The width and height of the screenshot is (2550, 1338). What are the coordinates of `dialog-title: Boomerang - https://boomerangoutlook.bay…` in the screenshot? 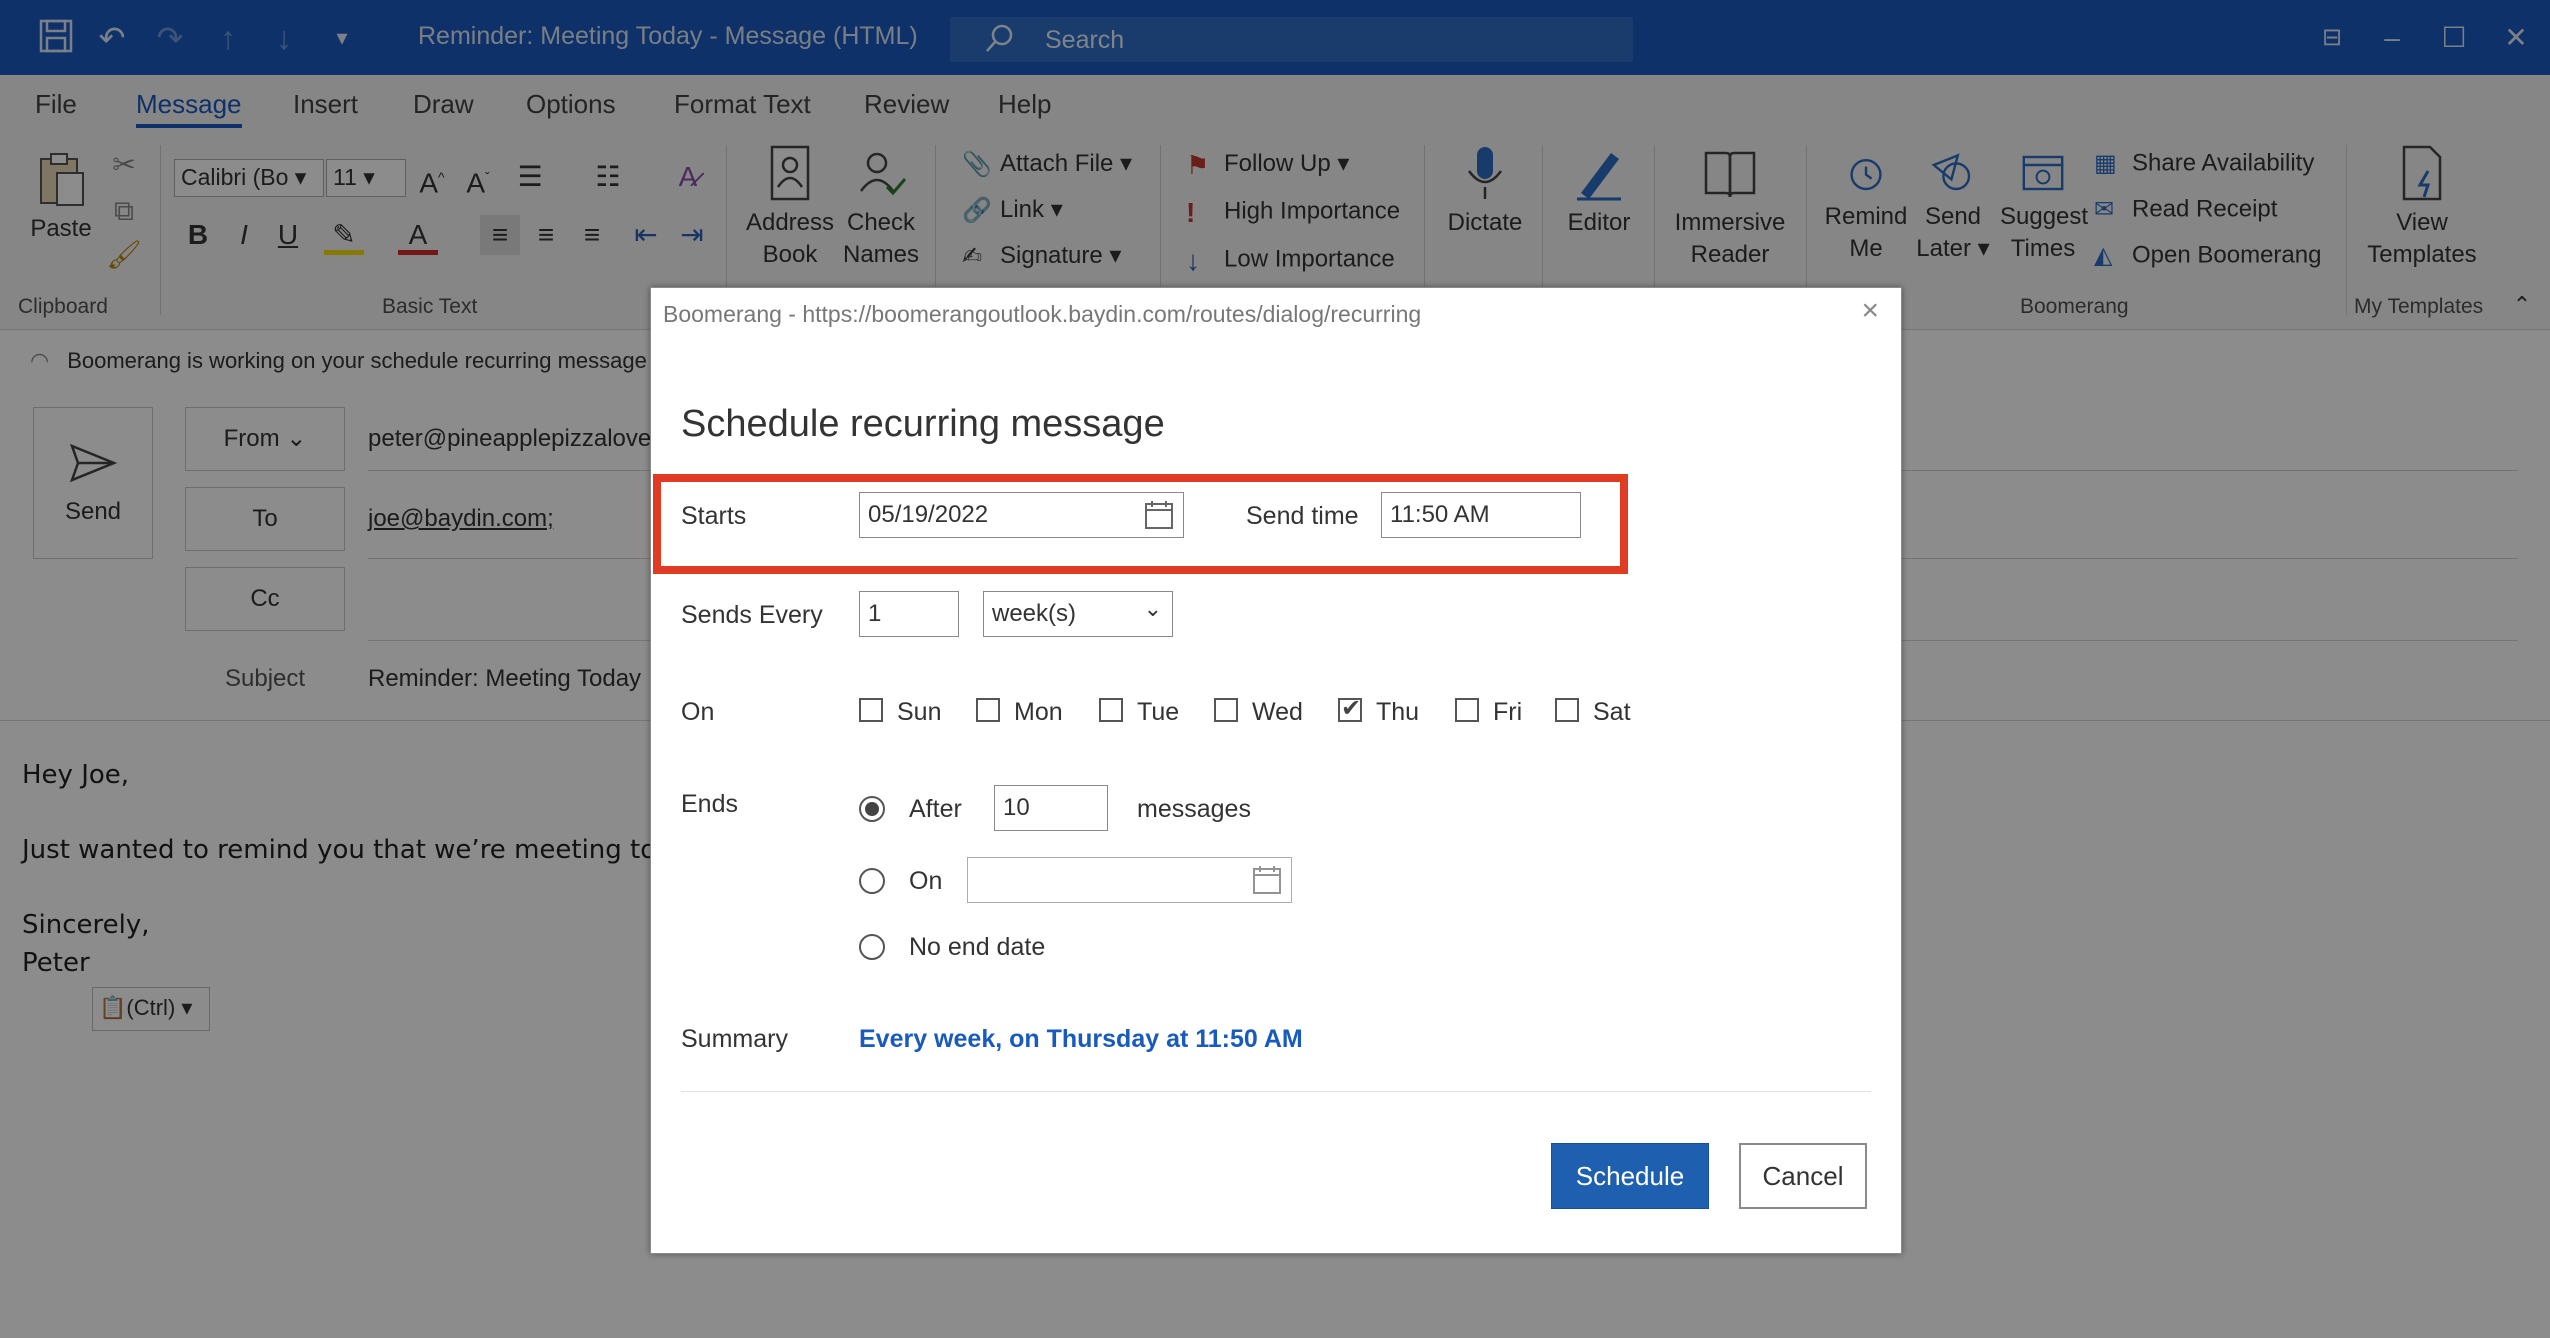 It's located at (1042, 314).